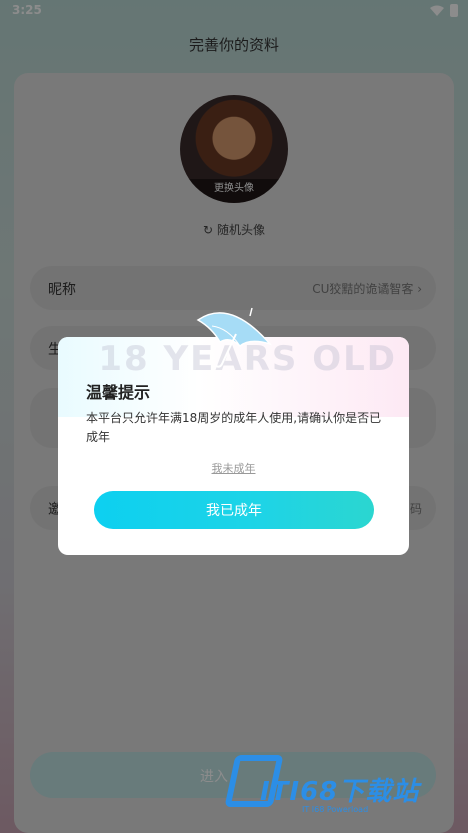 Image resolution: width=468 pixels, height=833 pixels. What do you see at coordinates (335, 809) in the screenshot?
I see `watermark-subtitle: IT I68 Powerload` at bounding box center [335, 809].